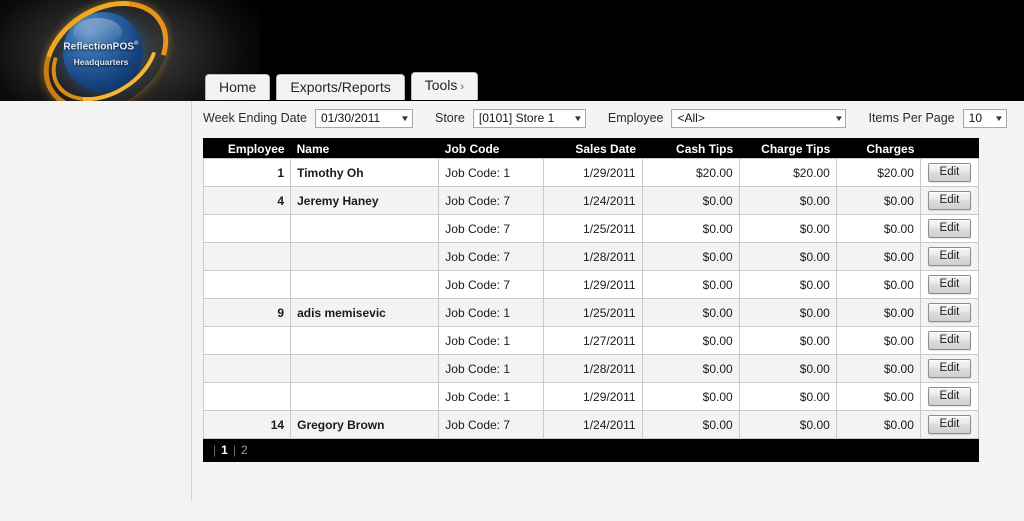  I want to click on column-header-charge-tips: Charge Tips, so click(788, 148).